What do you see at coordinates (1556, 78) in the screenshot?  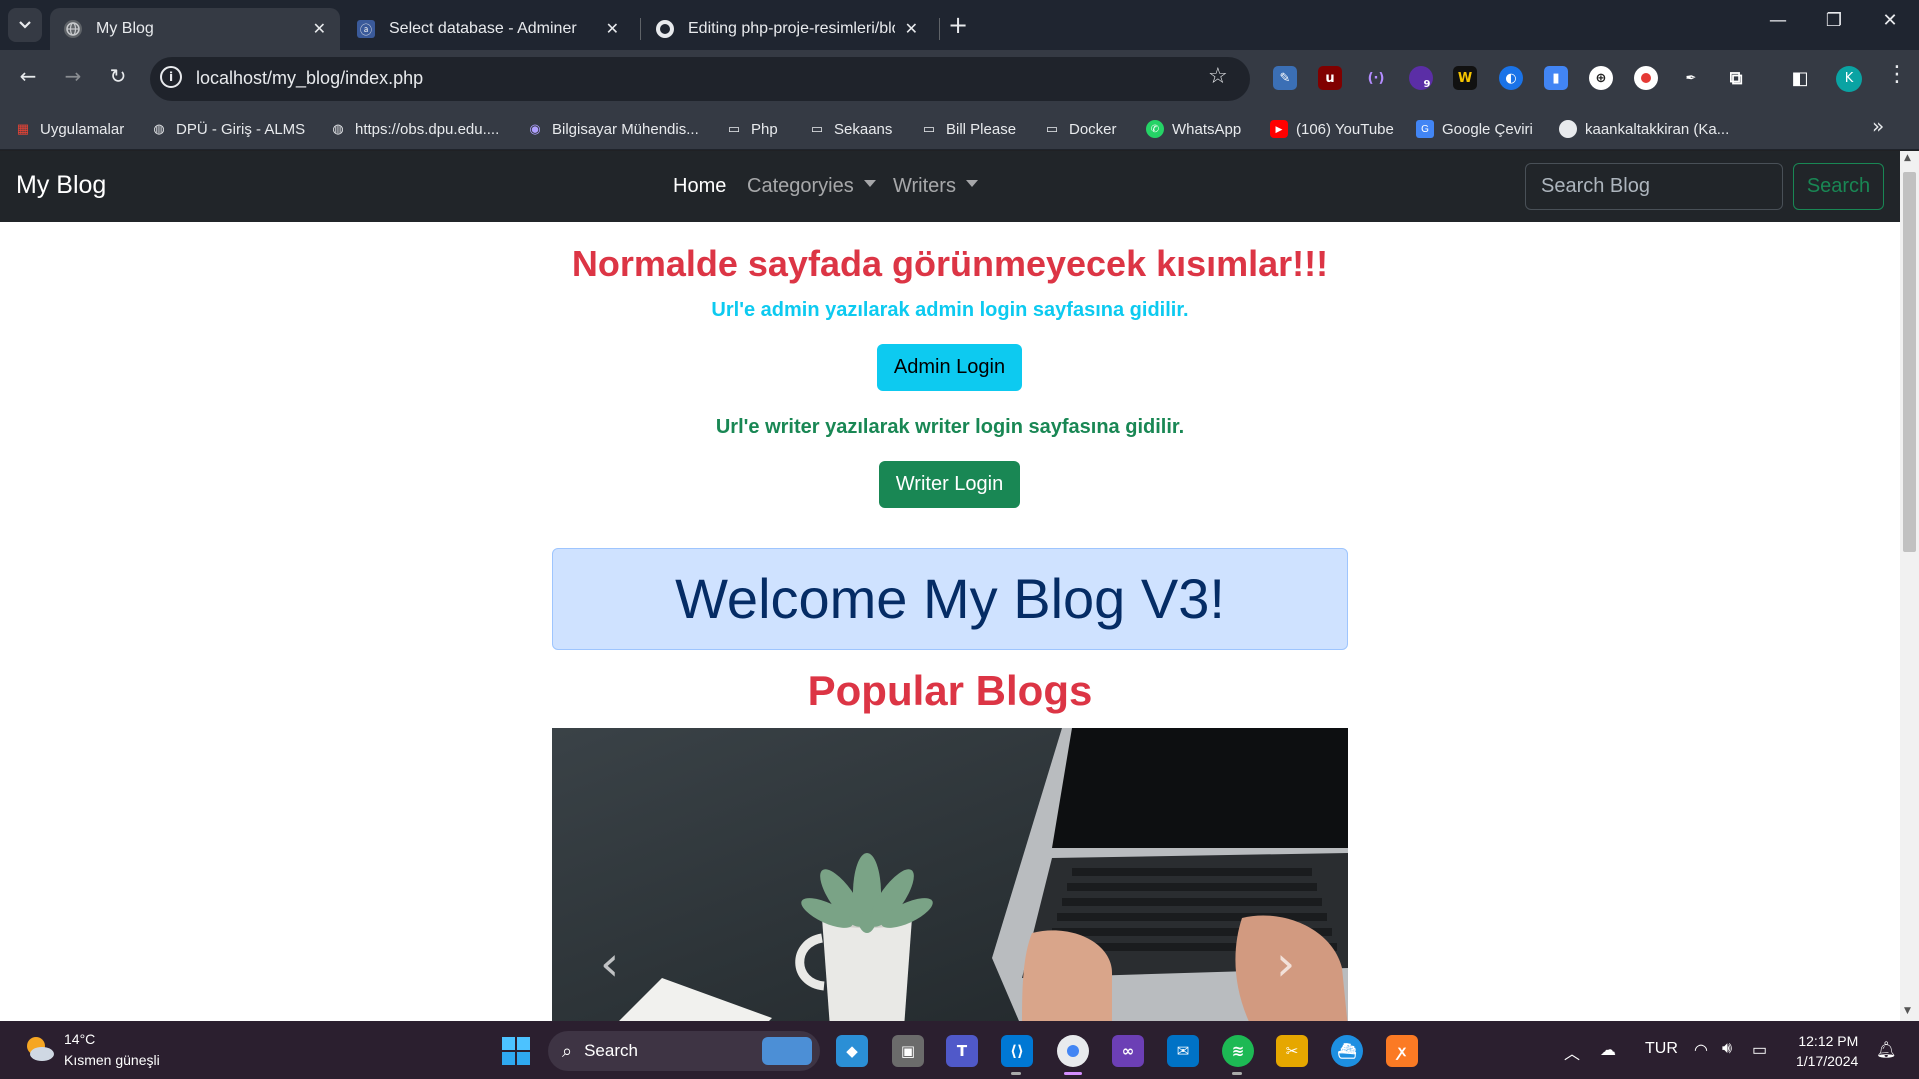 I see `extension-docs-icon: ▮` at bounding box center [1556, 78].